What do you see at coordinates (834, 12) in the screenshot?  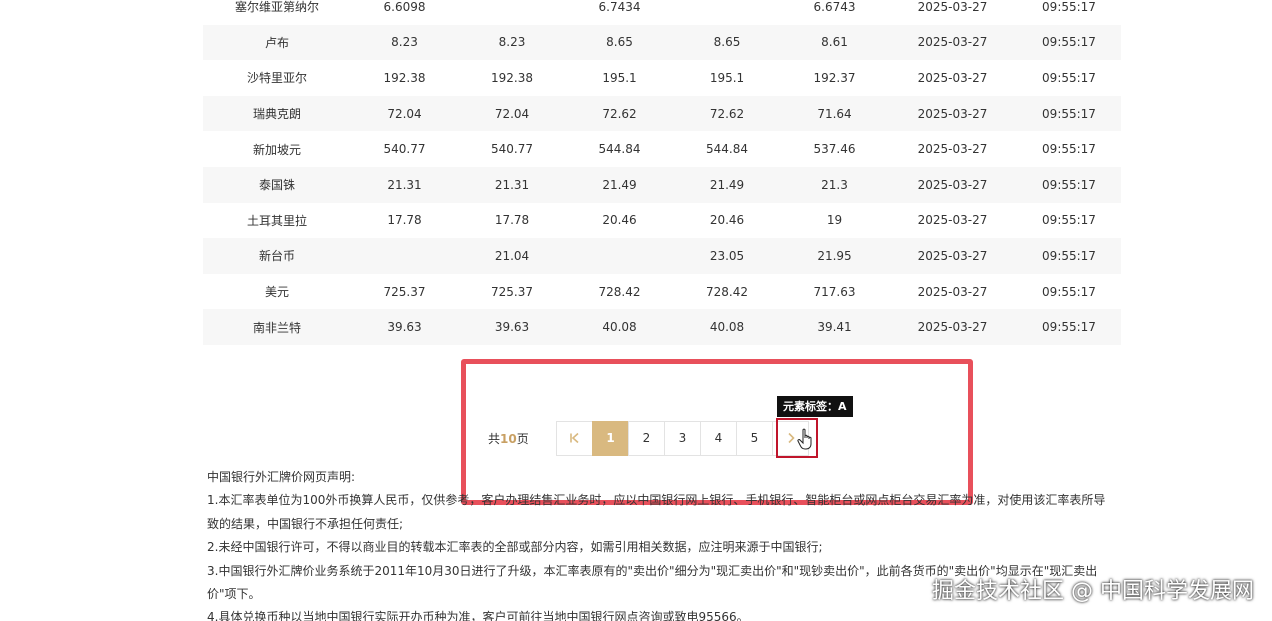 I see `rate-cell: 6.6743` at bounding box center [834, 12].